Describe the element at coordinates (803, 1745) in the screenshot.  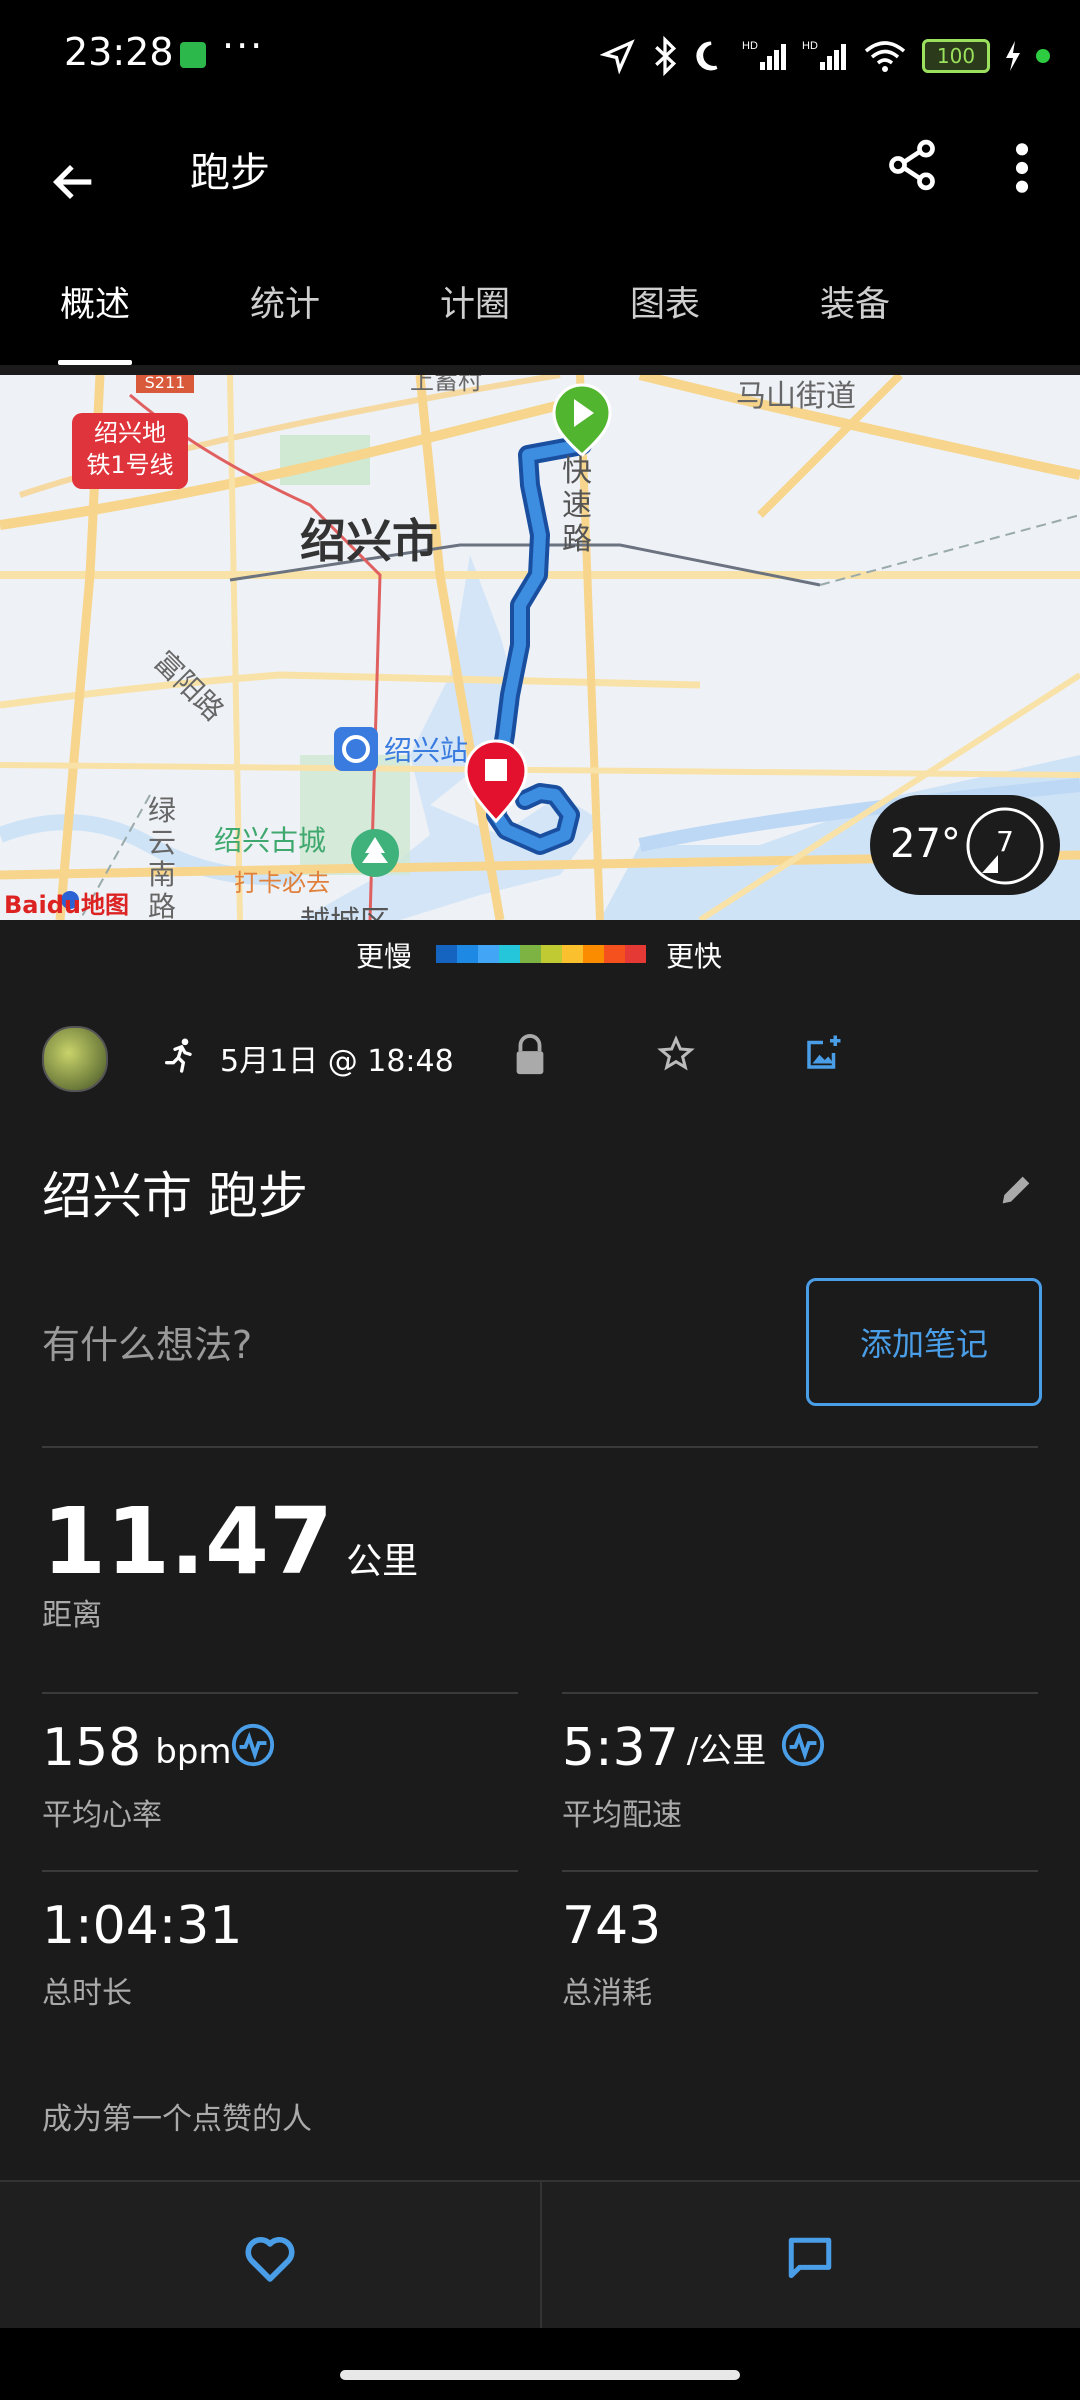
I see `pace-zone-icon` at that location.